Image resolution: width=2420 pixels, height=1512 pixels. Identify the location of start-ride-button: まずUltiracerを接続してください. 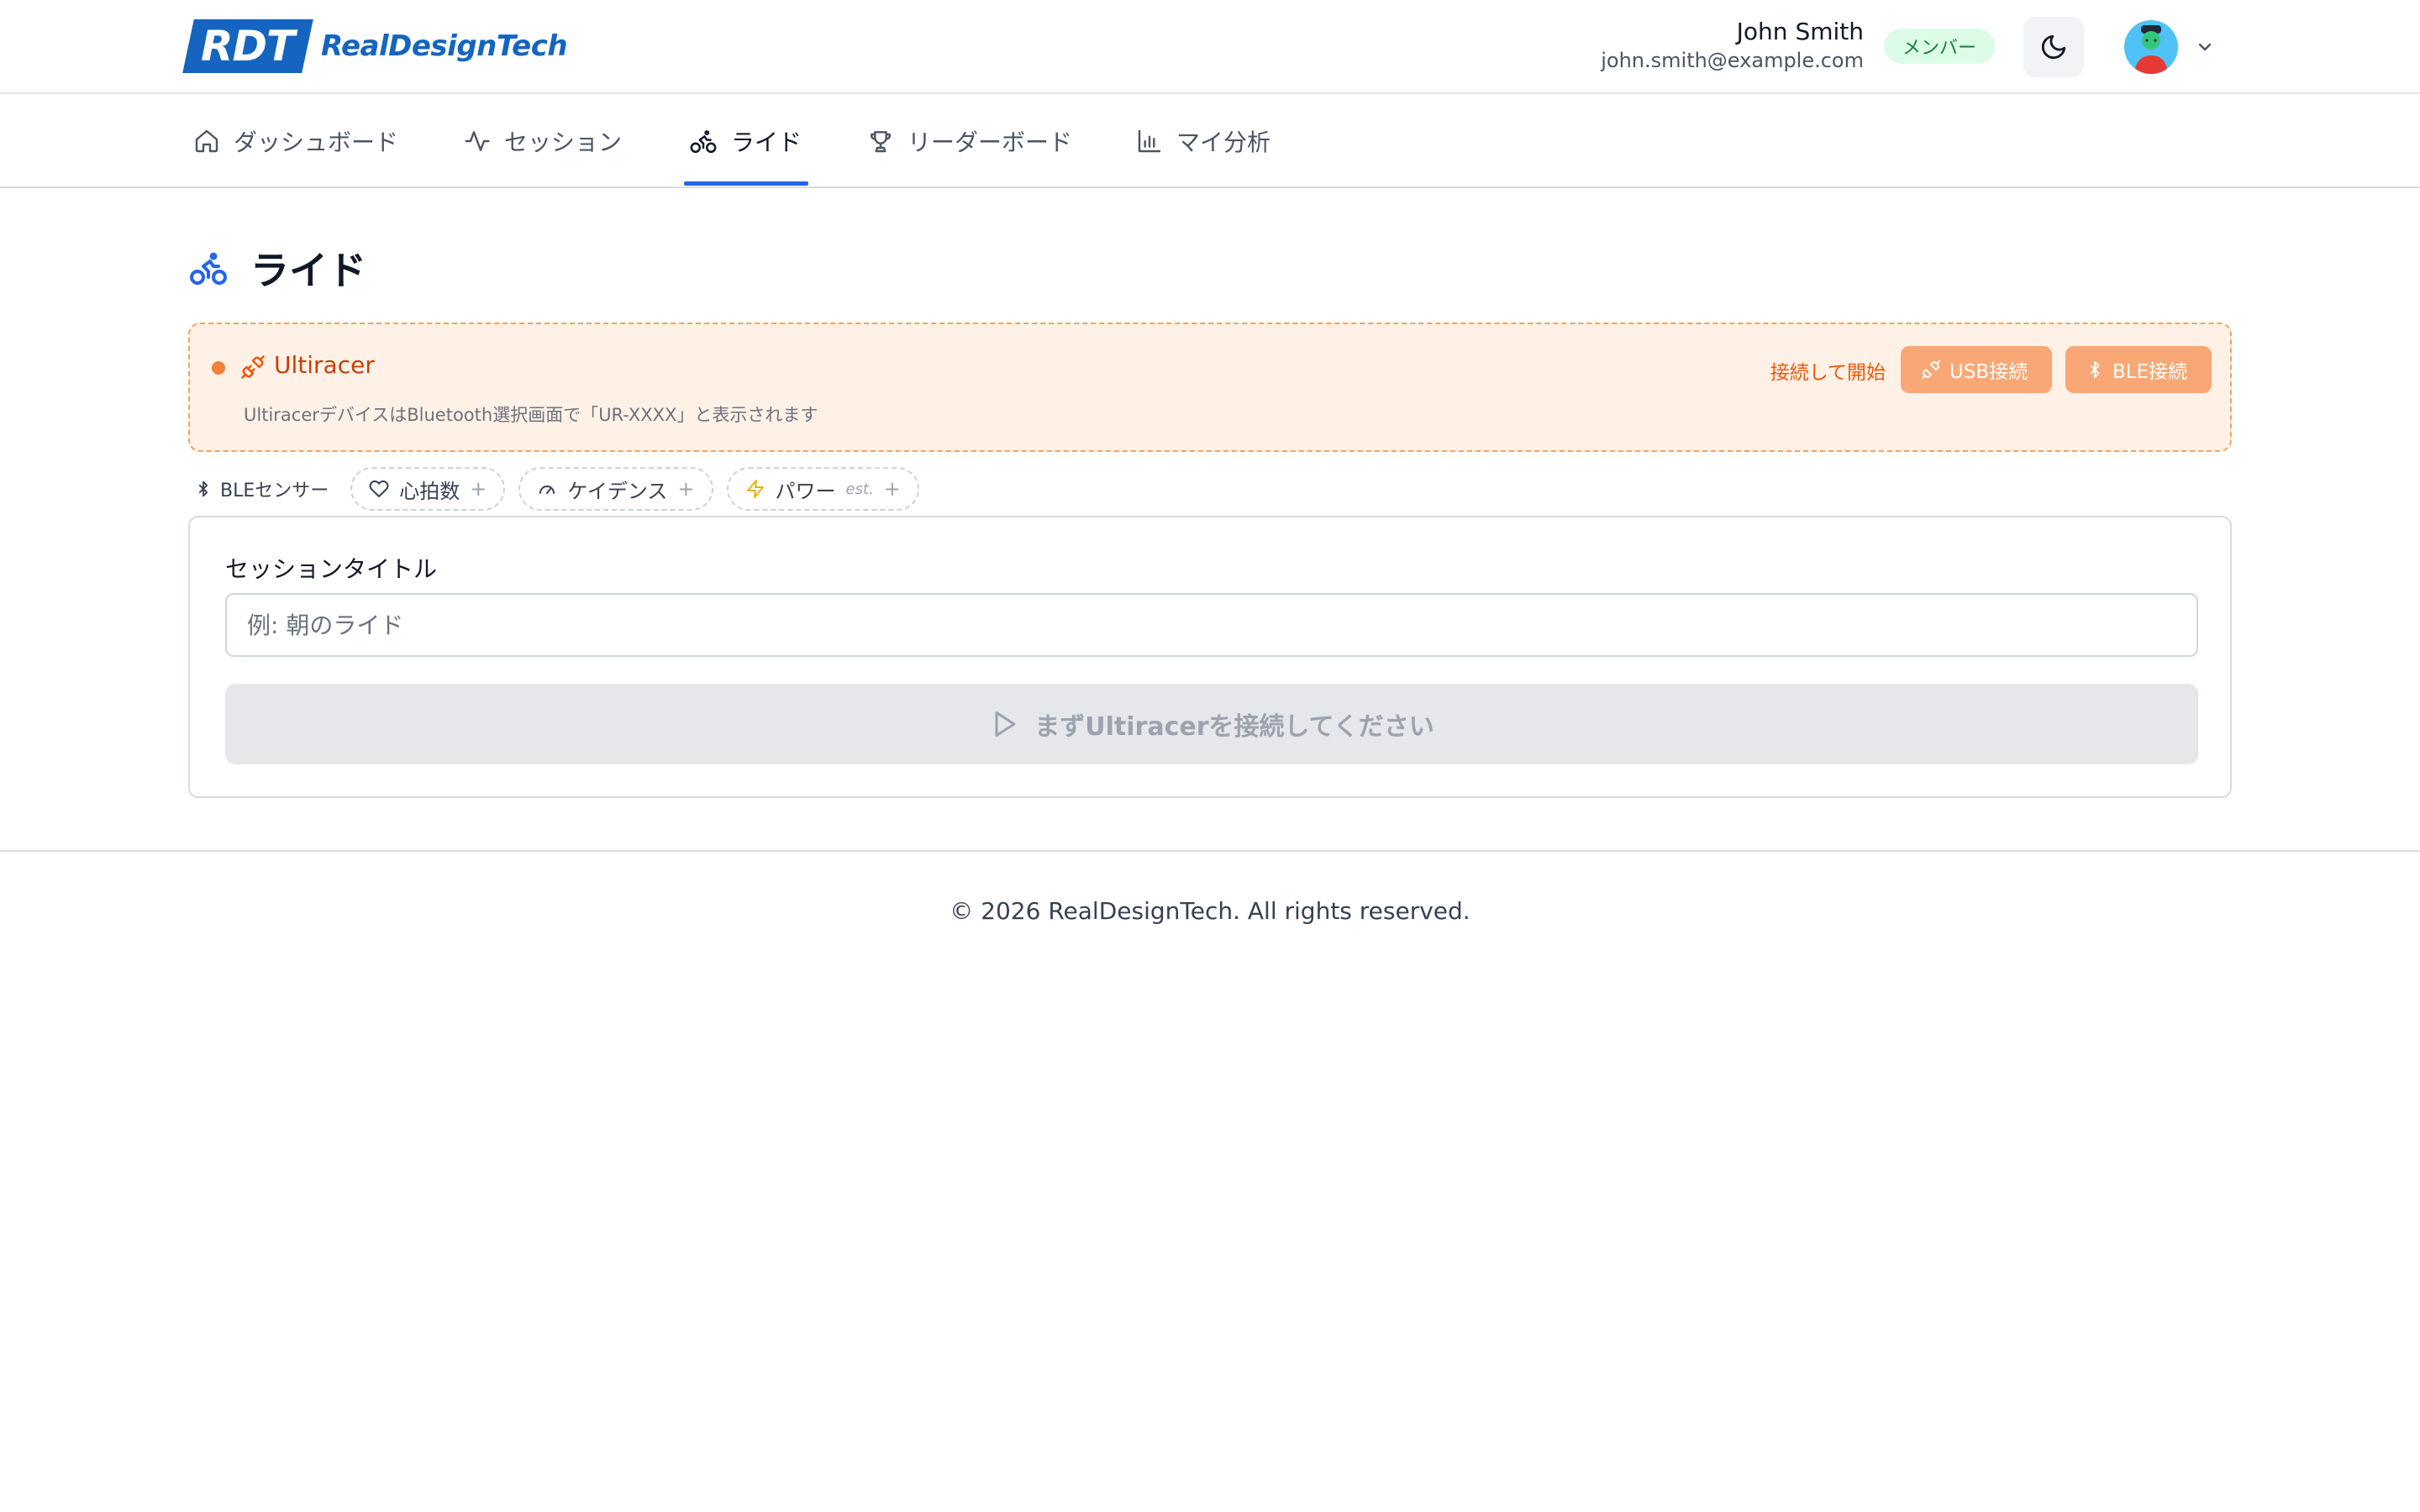
(1211, 724).